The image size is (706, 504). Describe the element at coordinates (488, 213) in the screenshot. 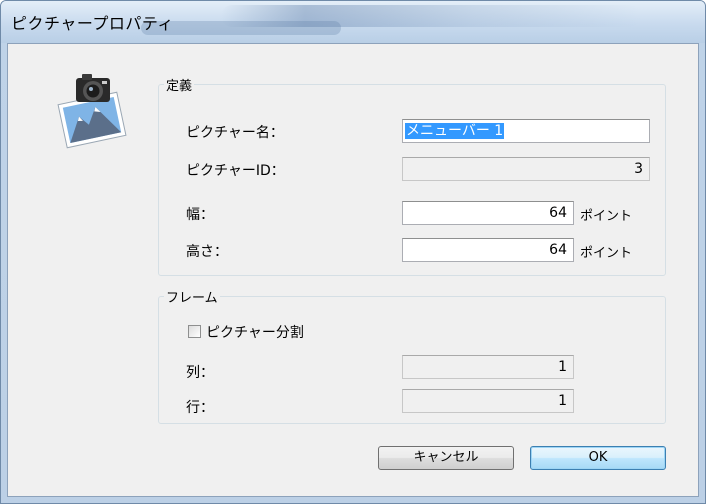

I see `width-input: 64` at that location.